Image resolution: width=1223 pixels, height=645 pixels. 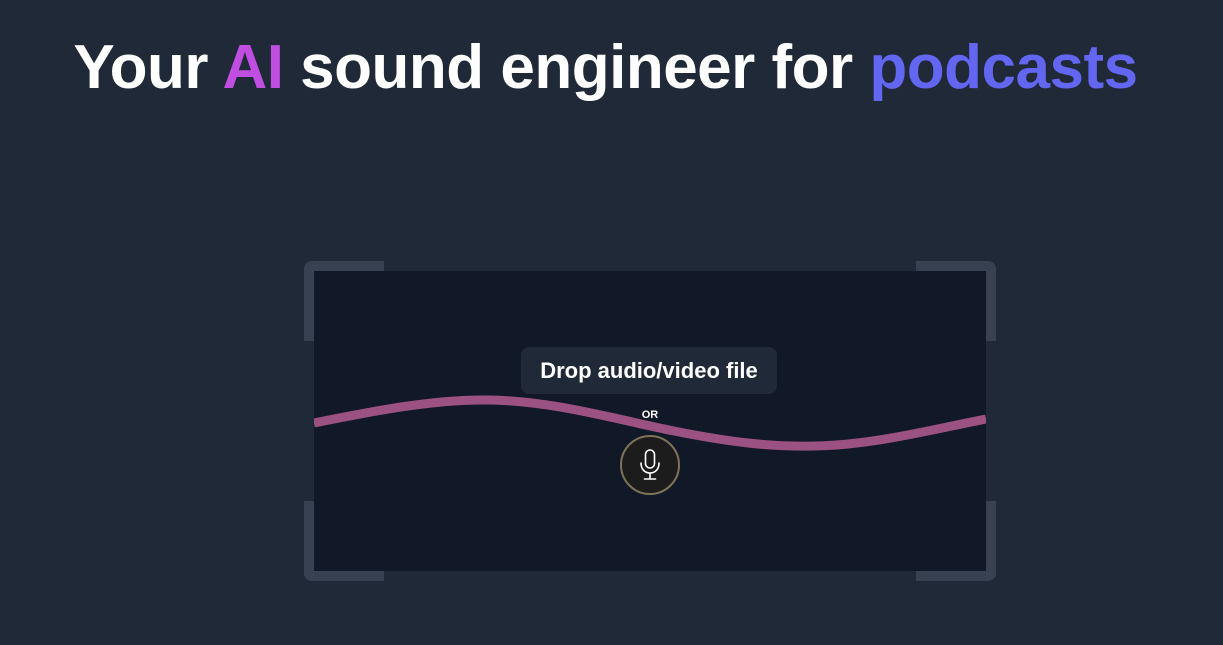 What do you see at coordinates (649, 370) in the screenshot?
I see `drop-file-label: Drop audio/video file` at bounding box center [649, 370].